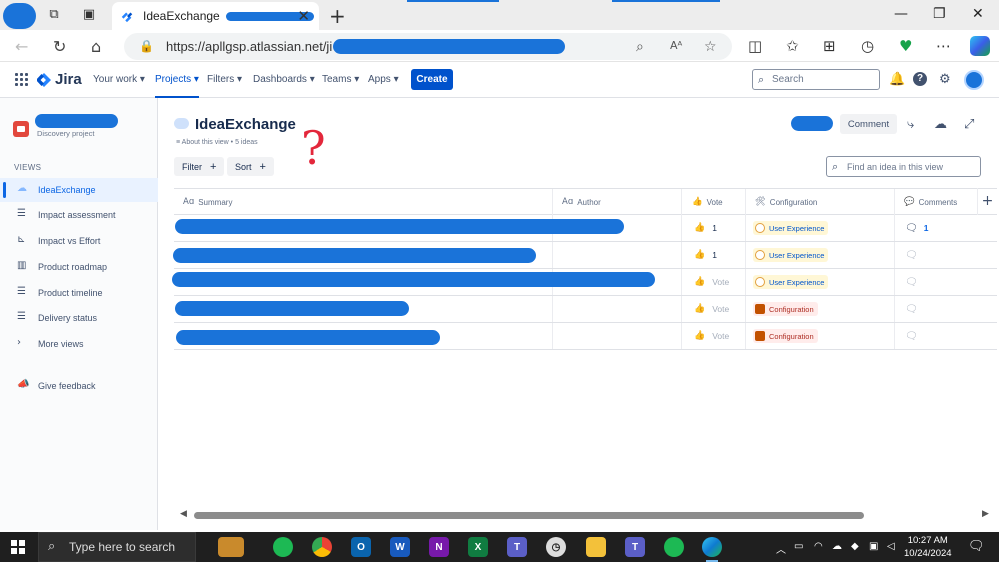 Image resolution: width=999 pixels, height=562 pixels. I want to click on zoom-icon: ⌕, so click(640, 47).